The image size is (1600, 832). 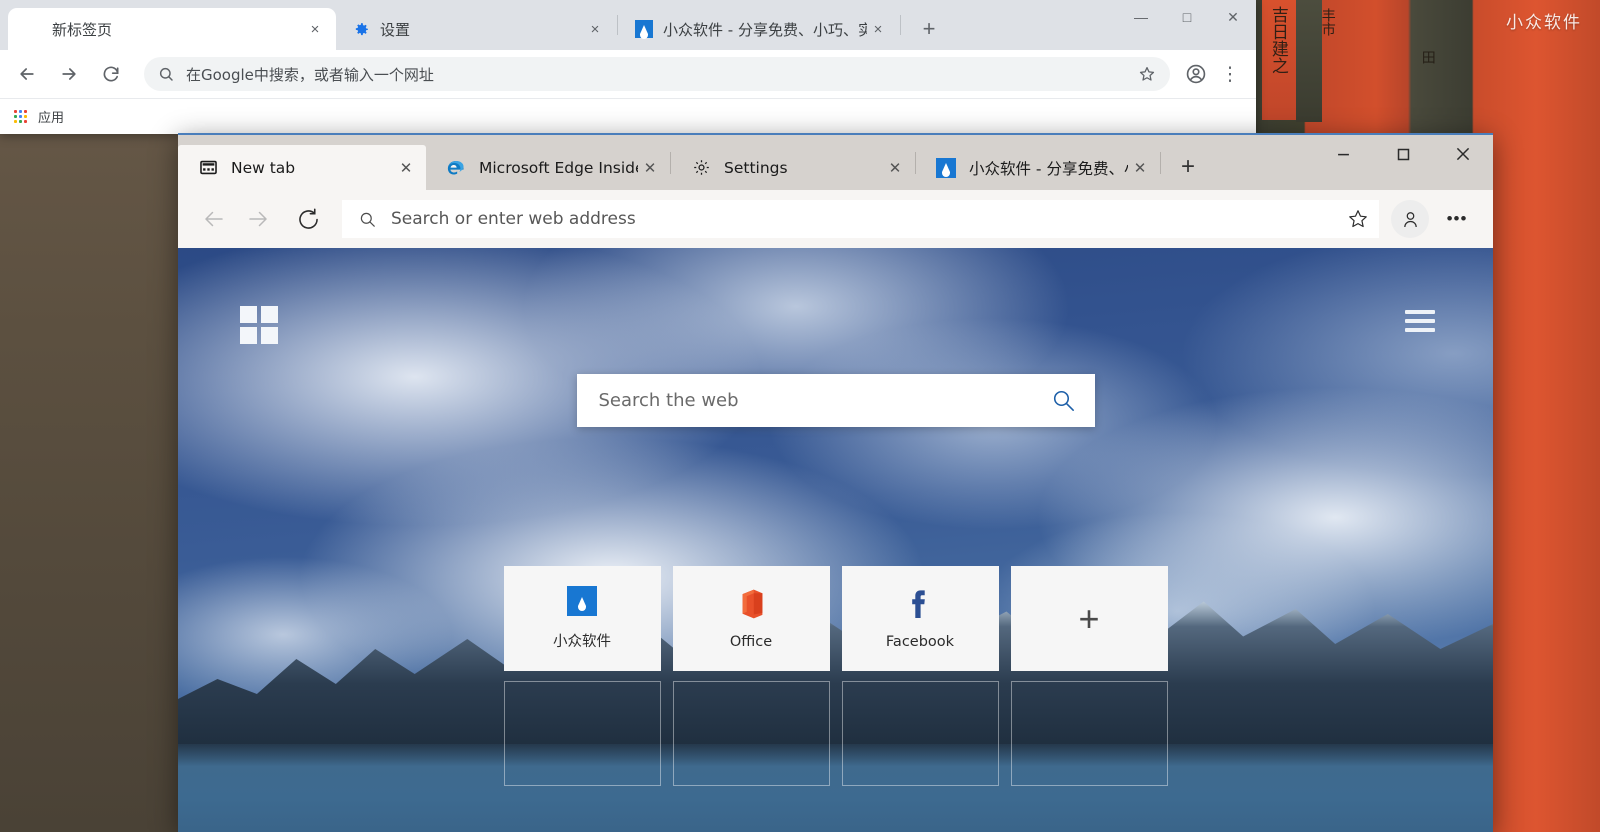 I want to click on chrome-new-tab-button: +, so click(x=929, y=29).